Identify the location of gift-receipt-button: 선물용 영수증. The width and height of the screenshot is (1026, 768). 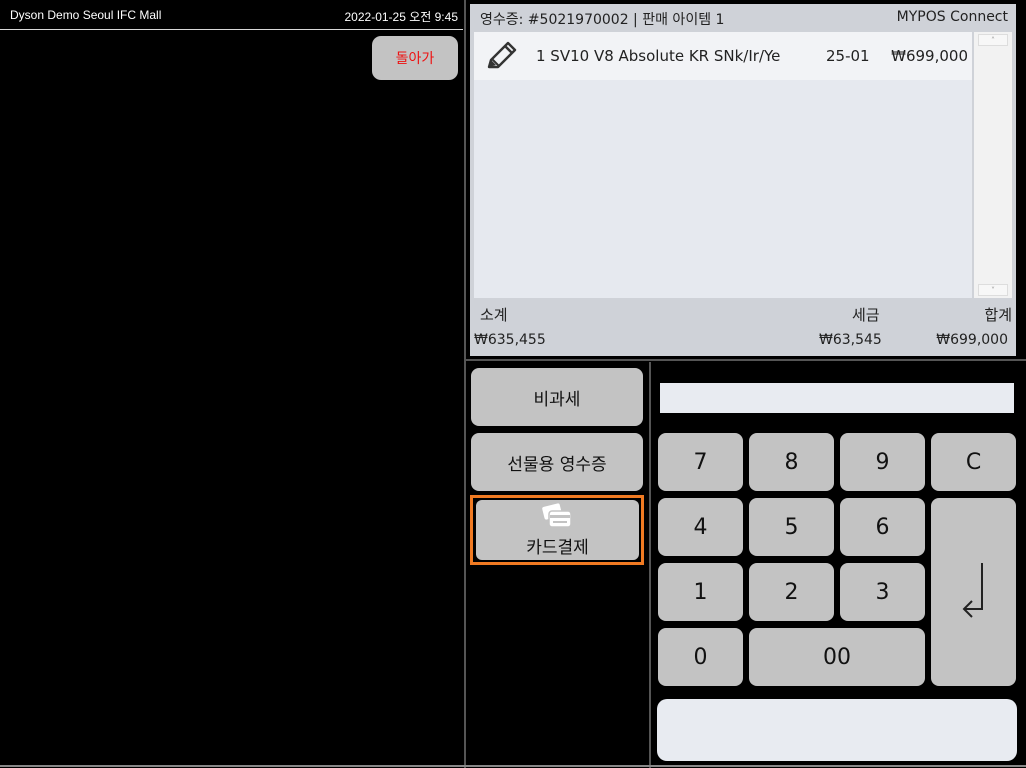
(557, 462).